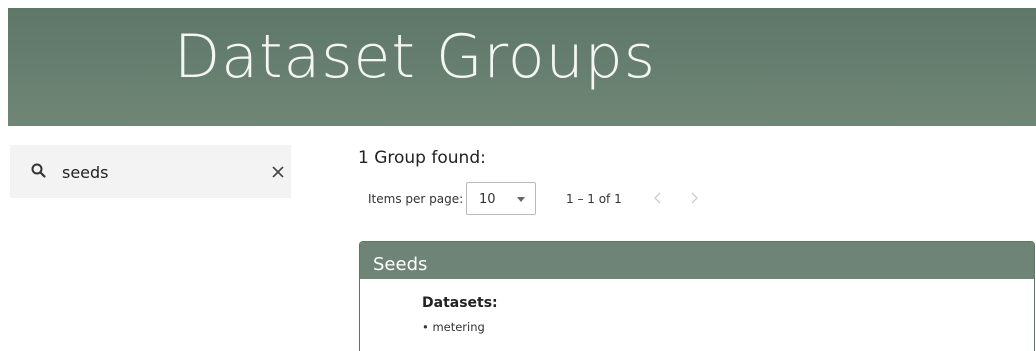  What do you see at coordinates (38, 170) in the screenshot?
I see `search-icon` at bounding box center [38, 170].